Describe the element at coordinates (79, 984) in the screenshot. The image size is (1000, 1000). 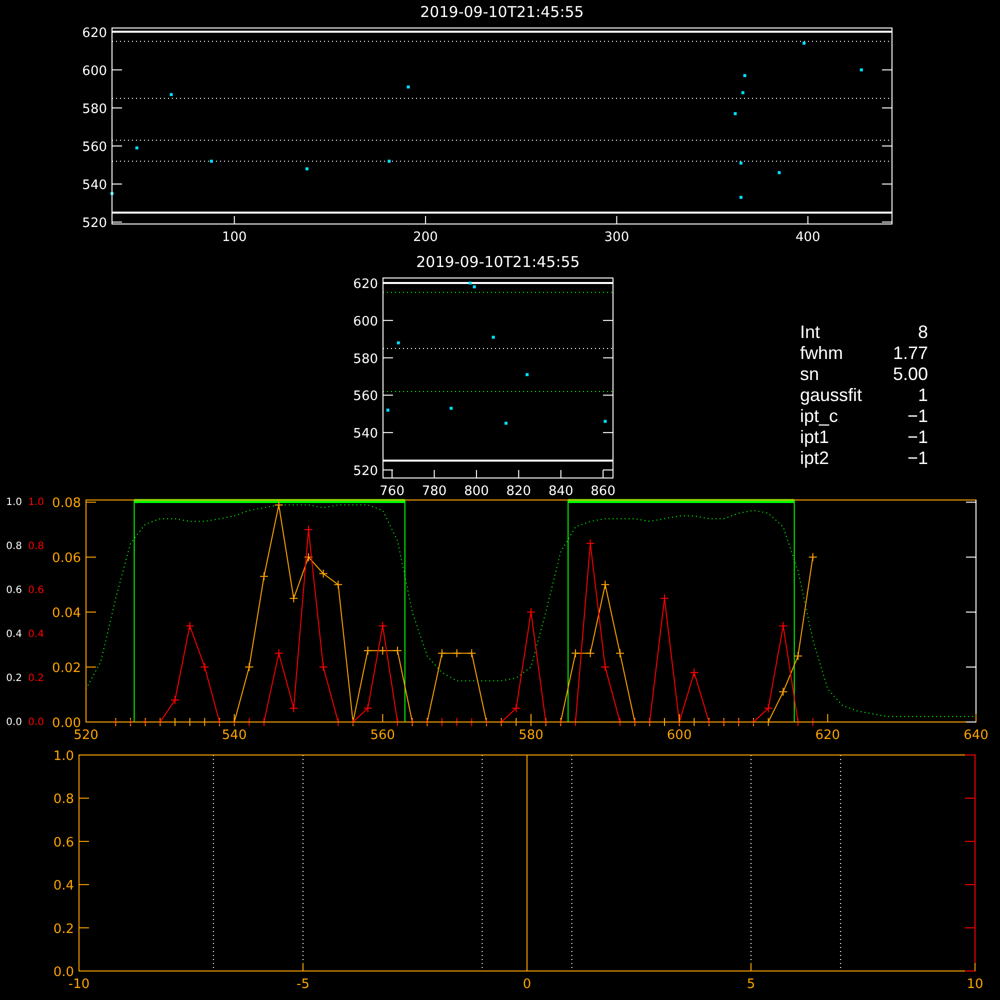
I see `tick-label: -10` at that location.